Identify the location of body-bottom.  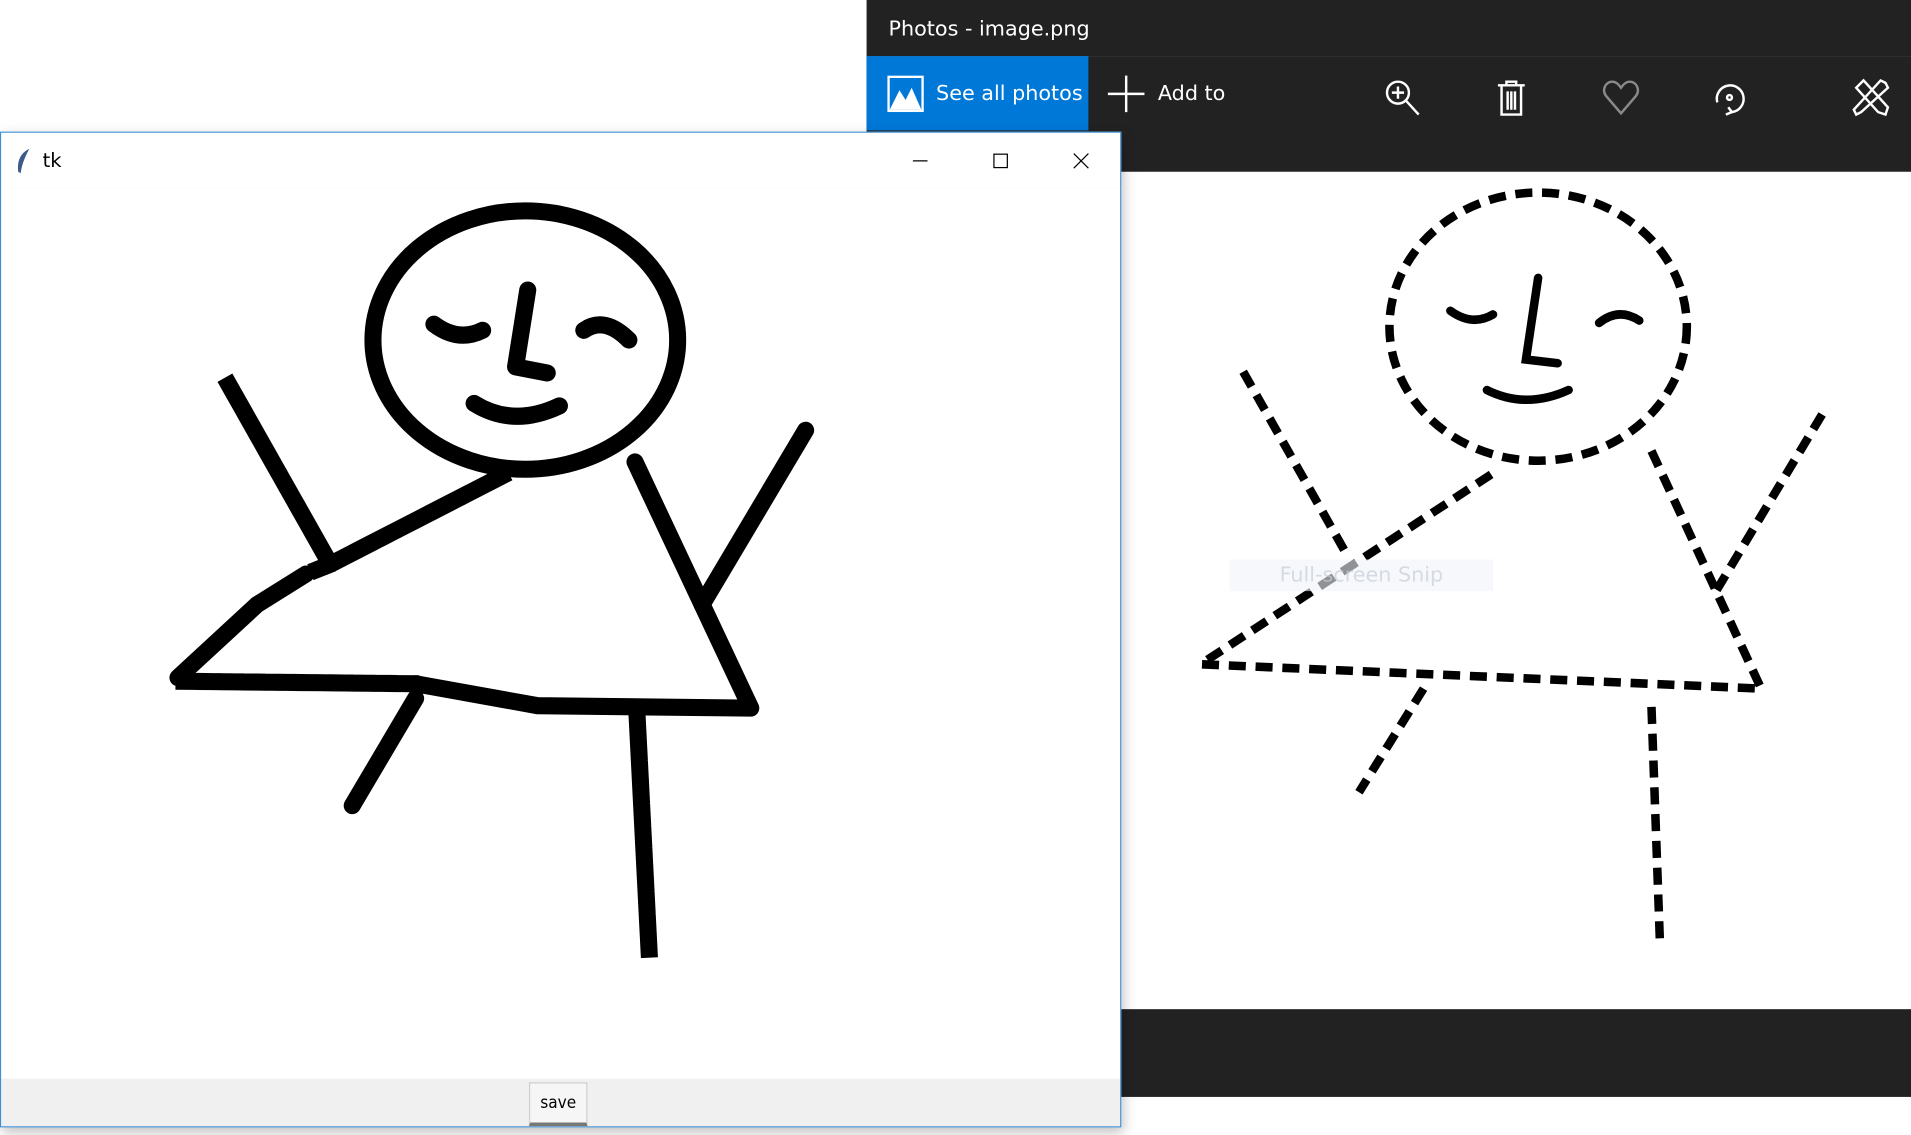
(300, 682).